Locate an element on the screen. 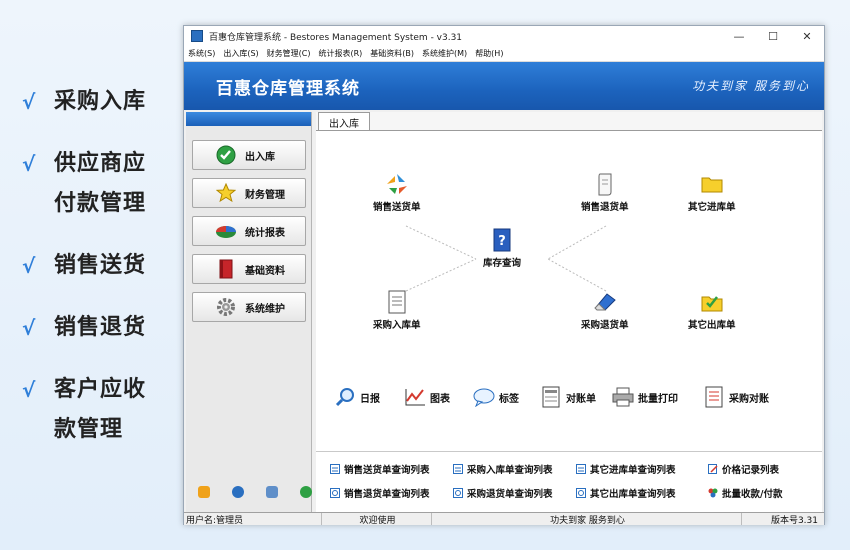 The width and height of the screenshot is (850, 550). feature-item: √ 销售送货 is located at coordinates (102, 266).